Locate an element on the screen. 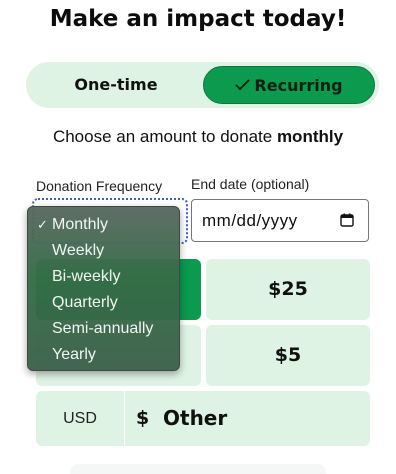 Image resolution: width=396 pixels, height=474 pixels. option-label: Yearly is located at coordinates (74, 354).